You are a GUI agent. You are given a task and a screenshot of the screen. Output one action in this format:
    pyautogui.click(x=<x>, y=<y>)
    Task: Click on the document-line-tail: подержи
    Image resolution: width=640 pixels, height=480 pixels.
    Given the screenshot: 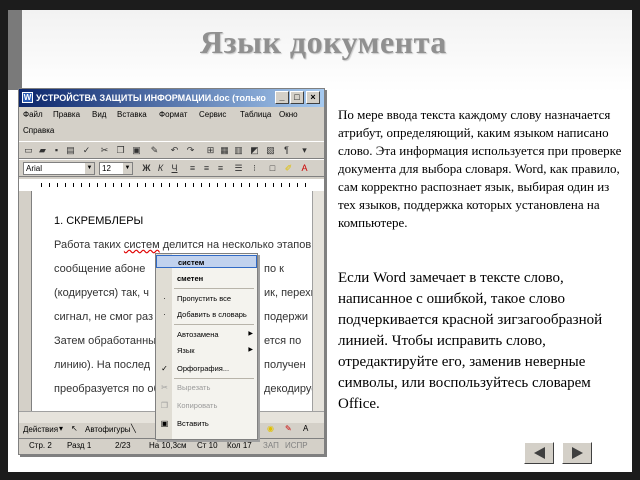 What is the action you would take?
    pyautogui.click(x=286, y=317)
    